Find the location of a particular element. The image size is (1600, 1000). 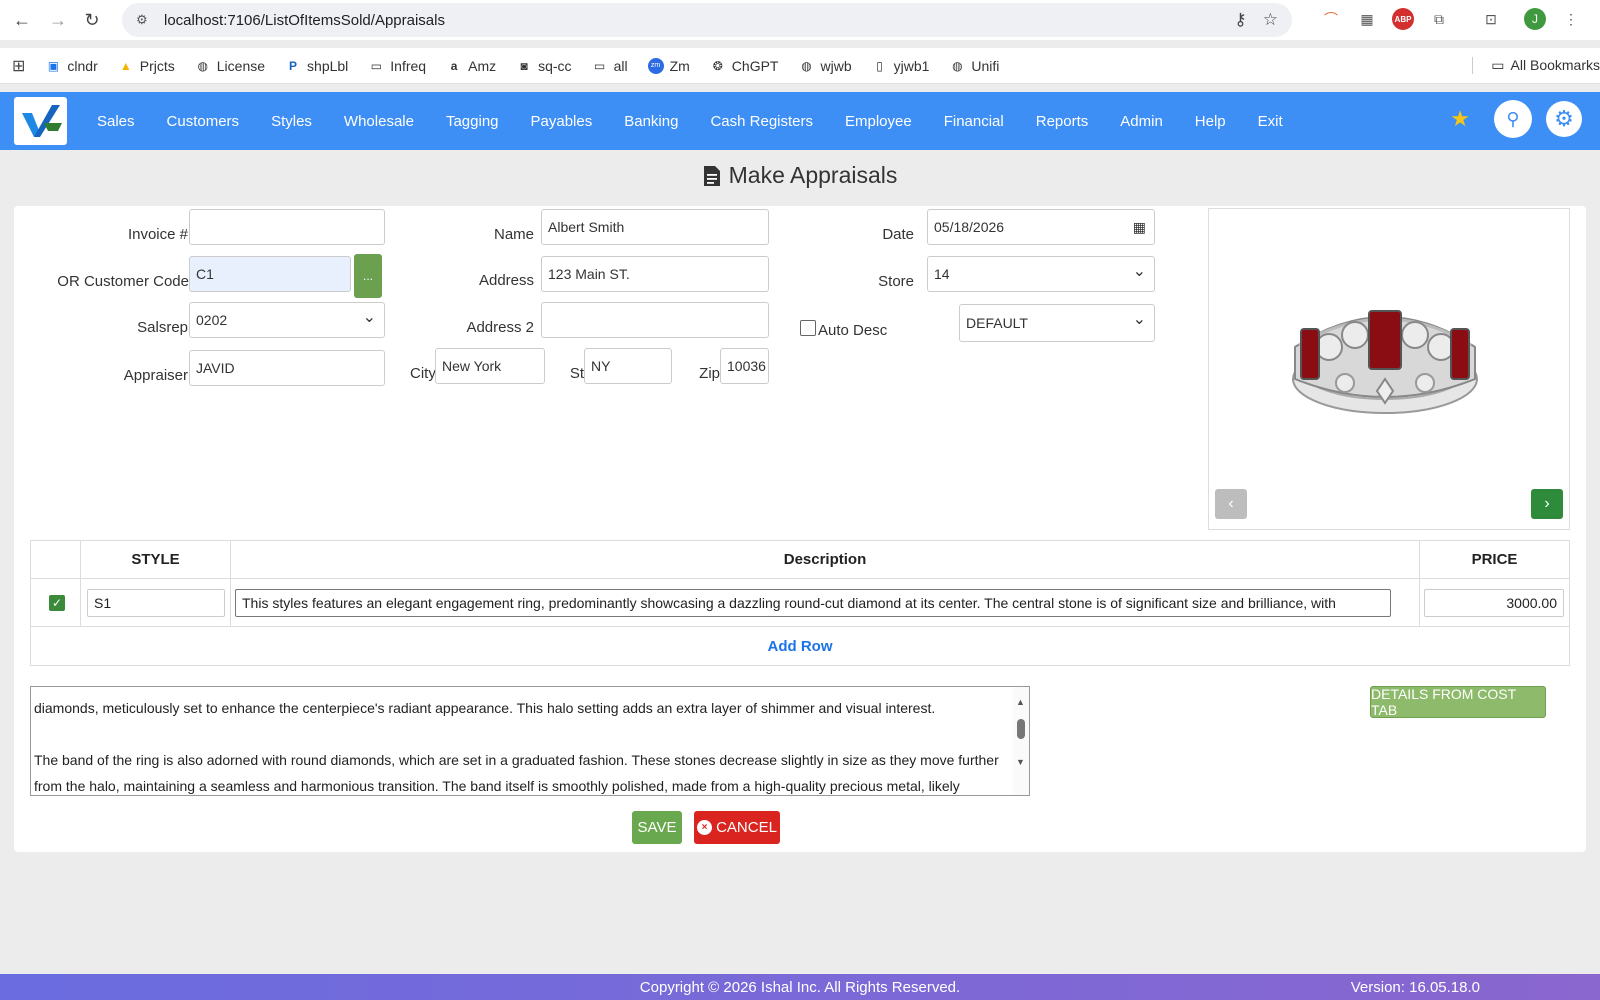

profile-avatar: J is located at coordinates (1535, 19).